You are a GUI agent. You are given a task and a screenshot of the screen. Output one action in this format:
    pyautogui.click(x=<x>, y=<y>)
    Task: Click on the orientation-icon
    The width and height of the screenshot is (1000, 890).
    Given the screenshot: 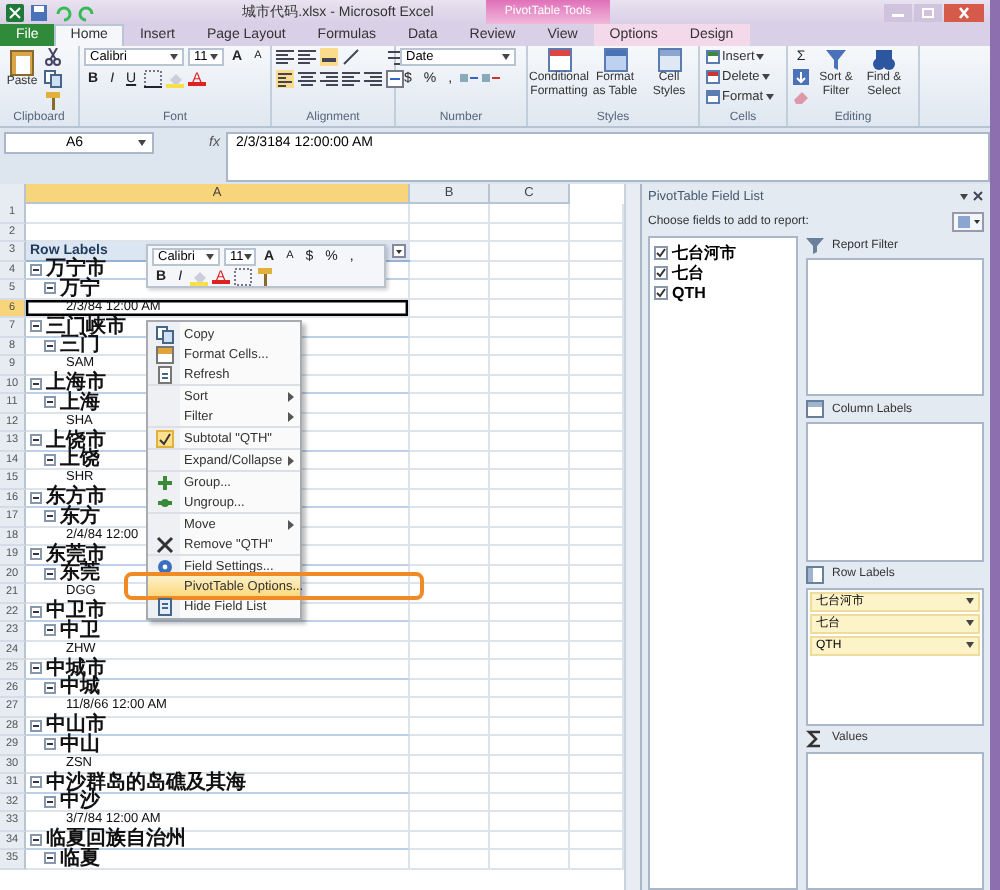 What is the action you would take?
    pyautogui.click(x=351, y=57)
    